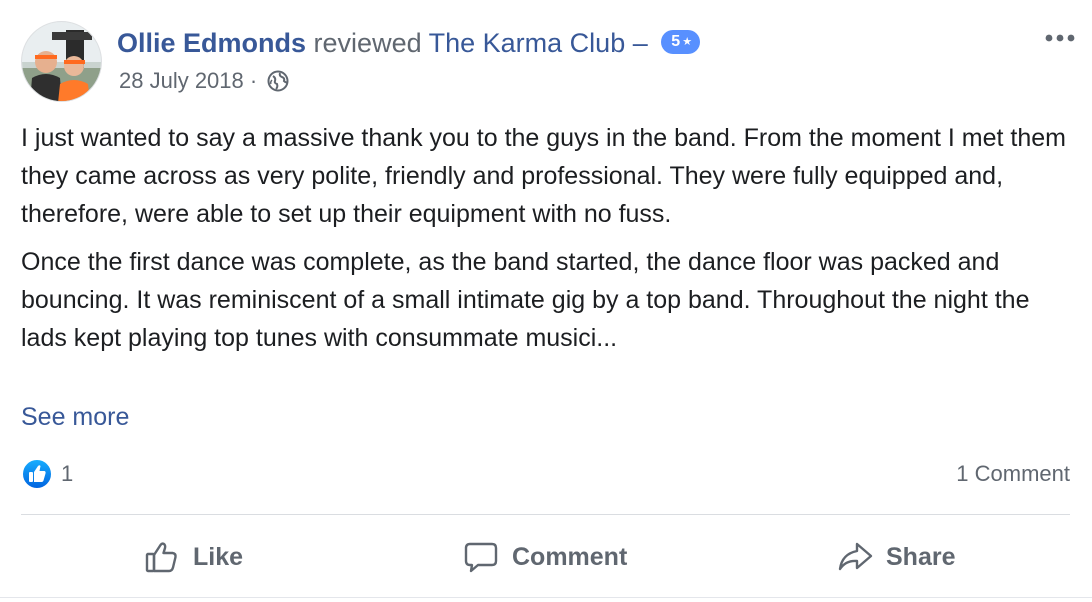 The width and height of the screenshot is (1092, 602). I want to click on see-more-link: See more, so click(75, 417).